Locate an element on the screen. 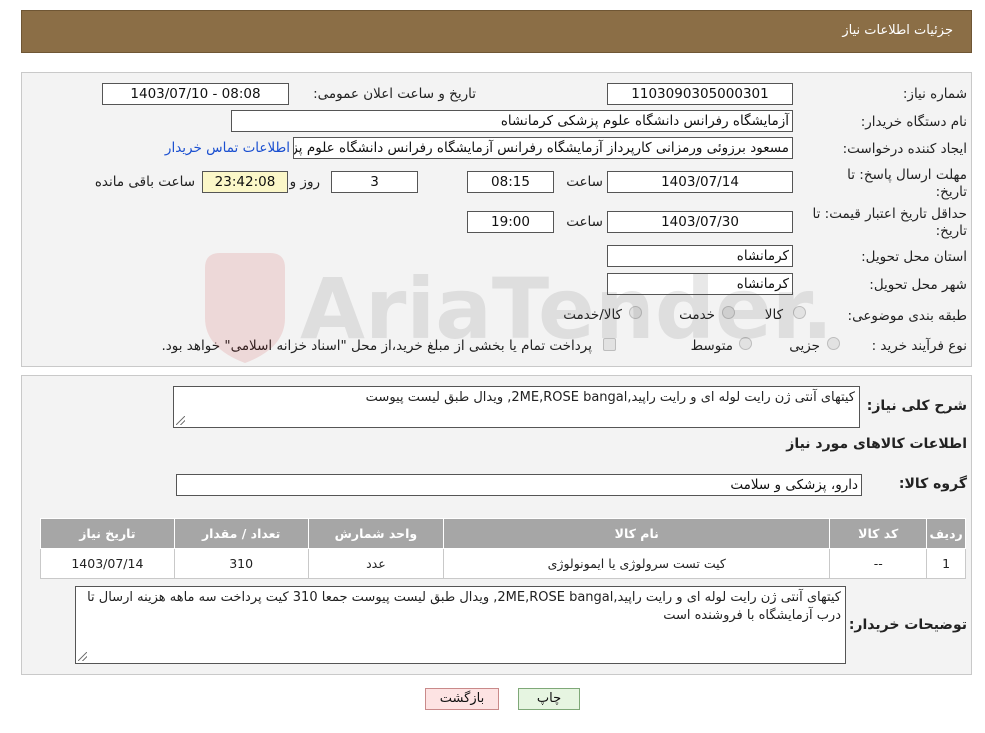 This screenshot has width=985, height=733. description-resize-handle is located at coordinates (180, 420).